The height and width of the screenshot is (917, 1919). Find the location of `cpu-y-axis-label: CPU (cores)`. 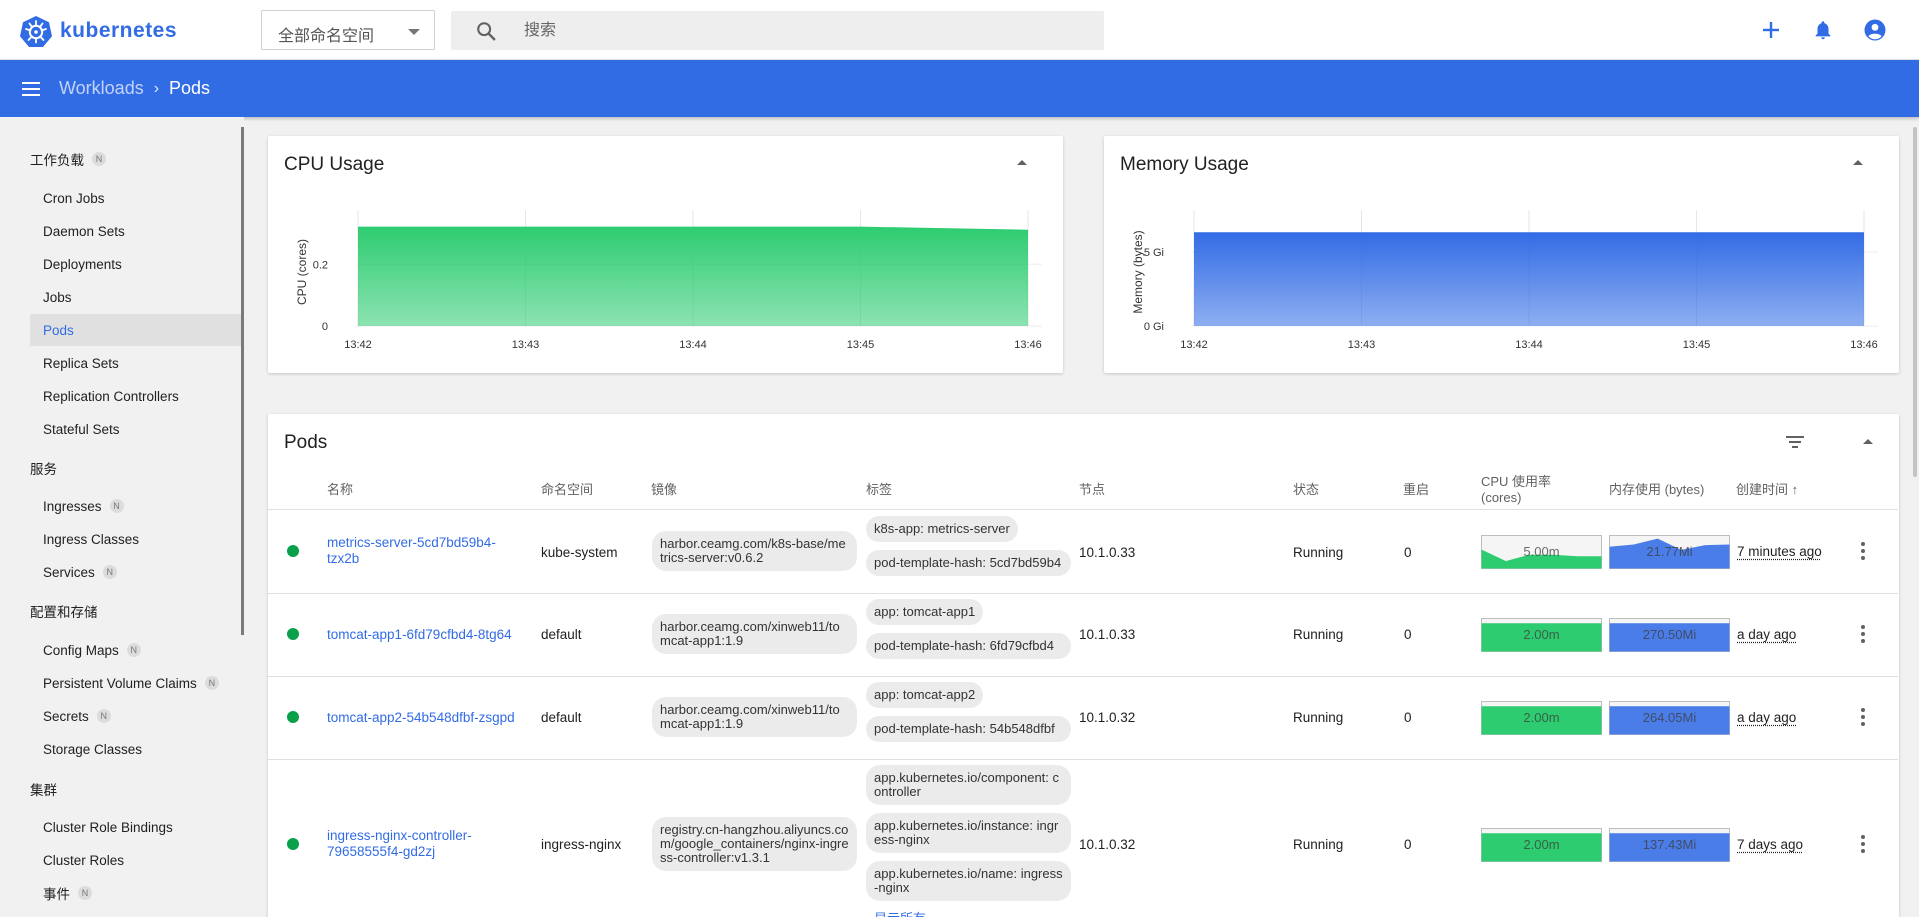

cpu-y-axis-label: CPU (cores) is located at coordinates (302, 272).